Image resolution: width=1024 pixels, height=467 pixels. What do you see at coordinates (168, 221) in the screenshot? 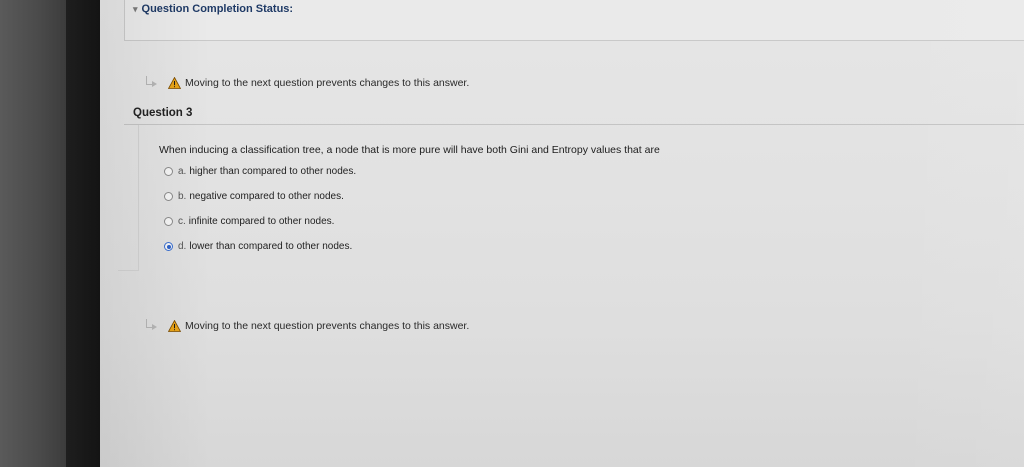
I see `radio-c` at bounding box center [168, 221].